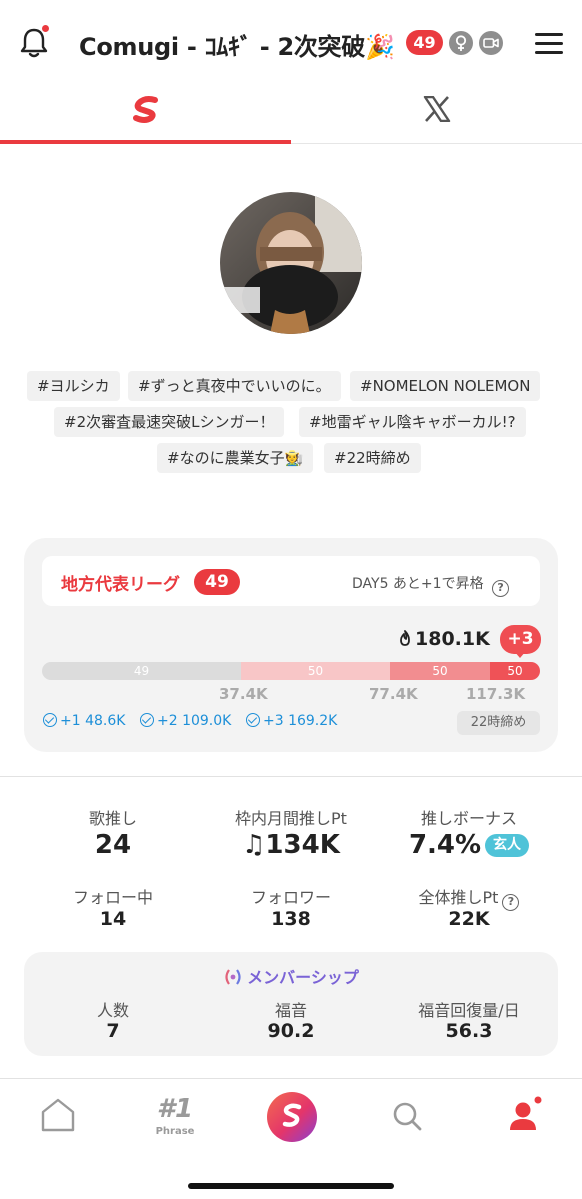 This screenshot has height=1199, width=582. What do you see at coordinates (291, 263) in the screenshot?
I see `avatar` at bounding box center [291, 263].